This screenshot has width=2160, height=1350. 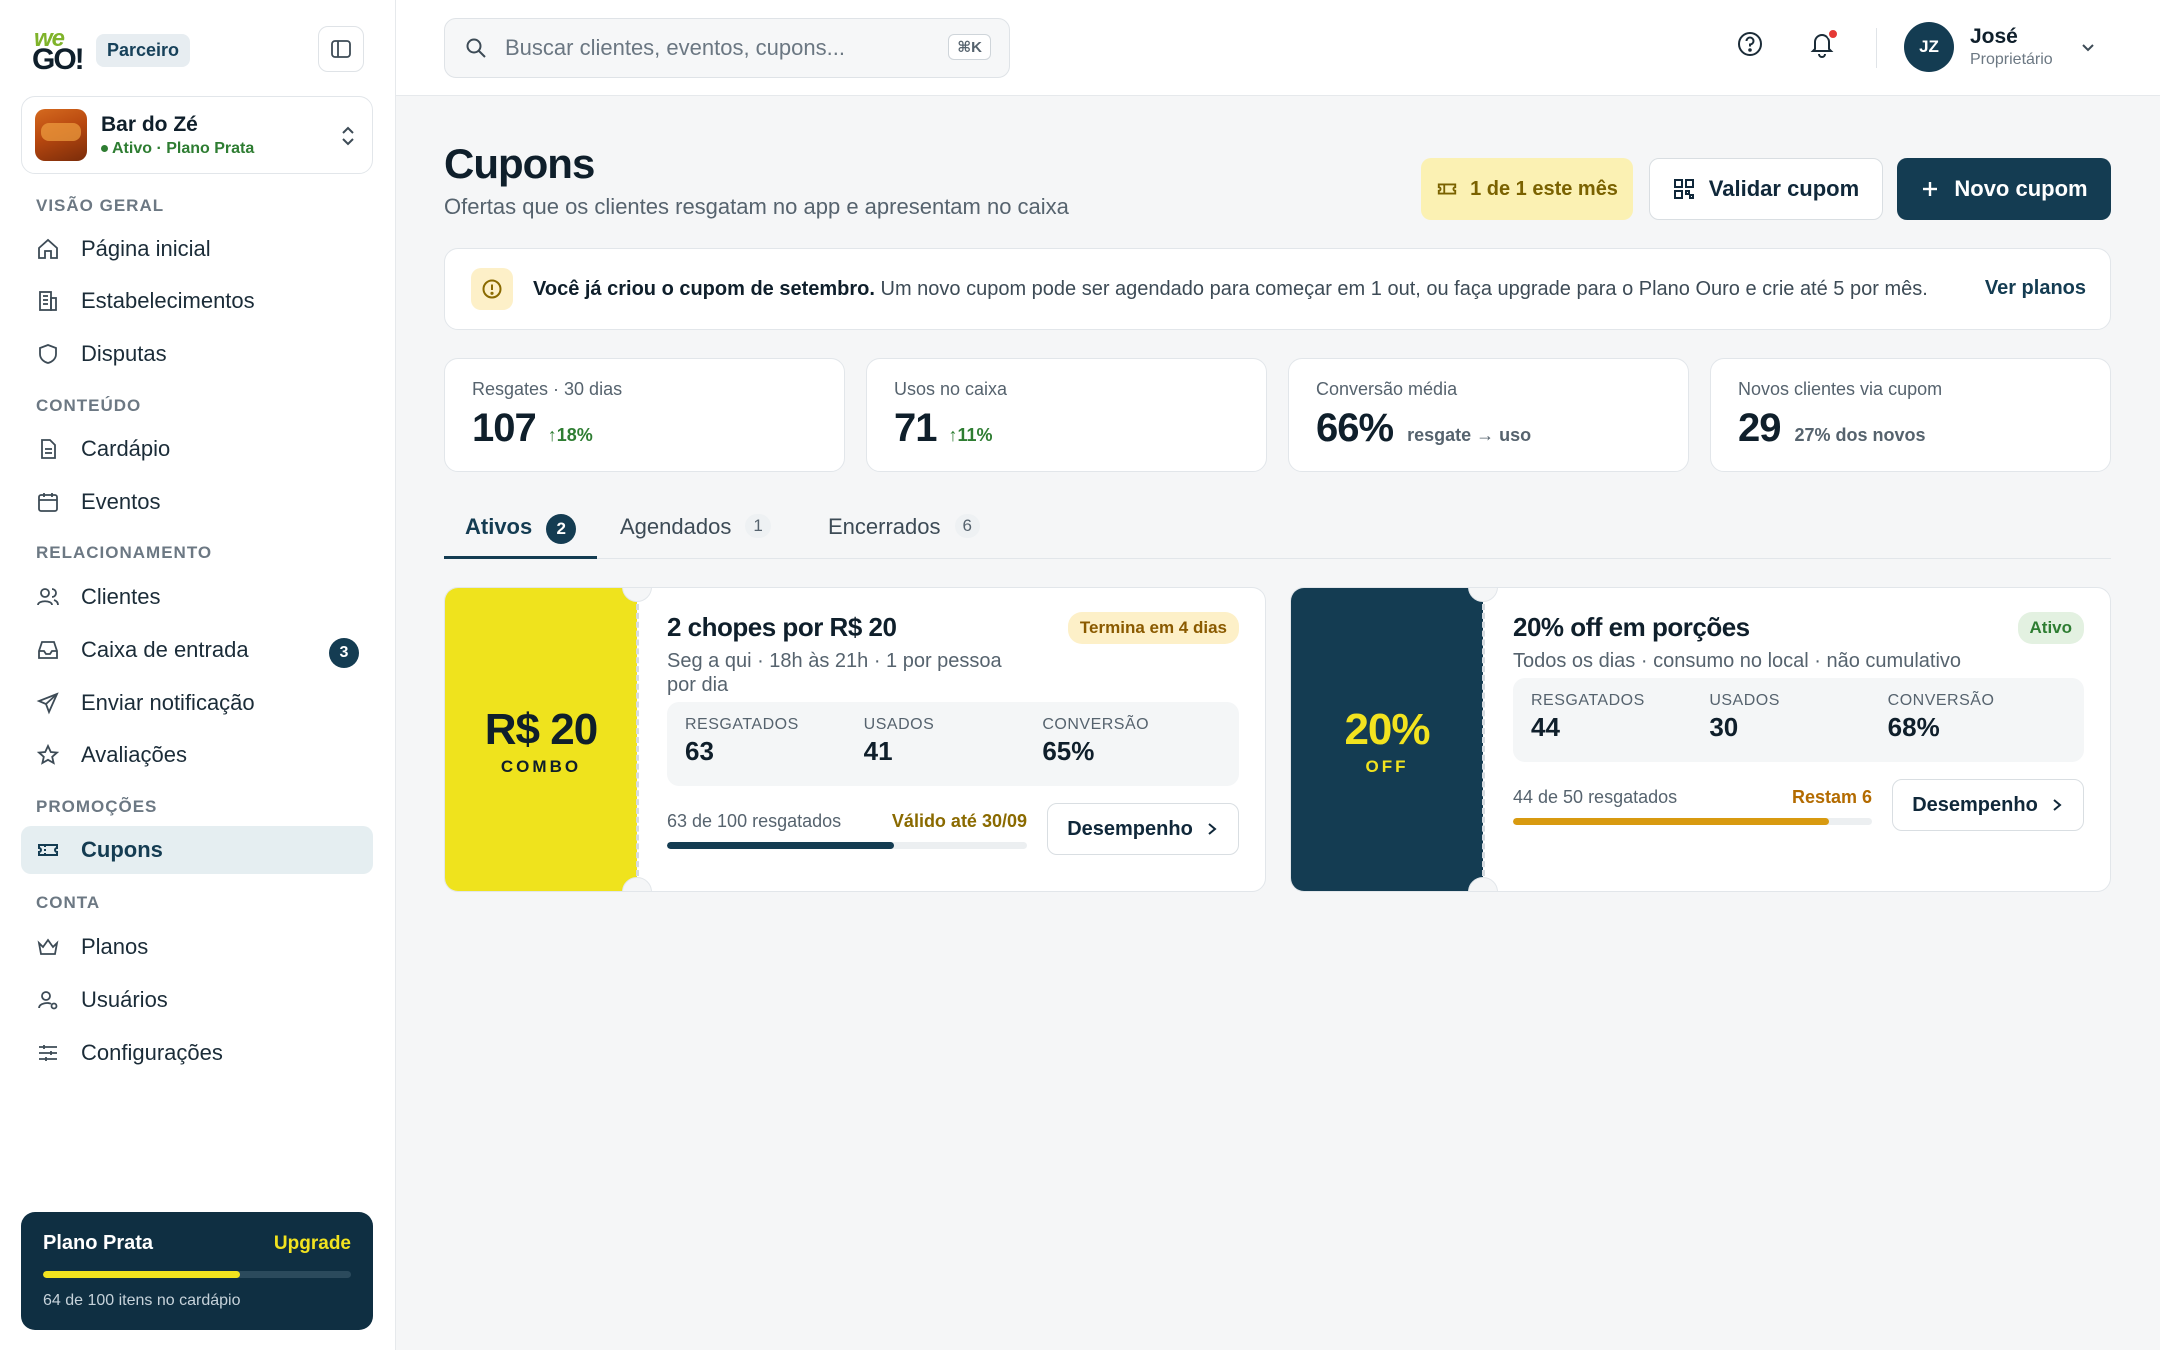 I want to click on venue-switcher: Bar do Zé Ativo · Plano Prata, so click(x=197, y=135).